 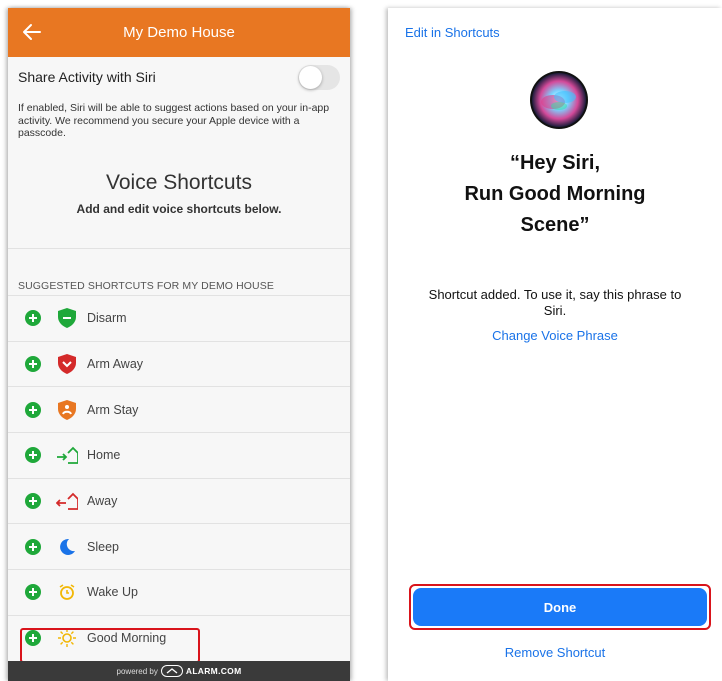 What do you see at coordinates (67, 364) in the screenshot?
I see `shield-away-icon` at bounding box center [67, 364].